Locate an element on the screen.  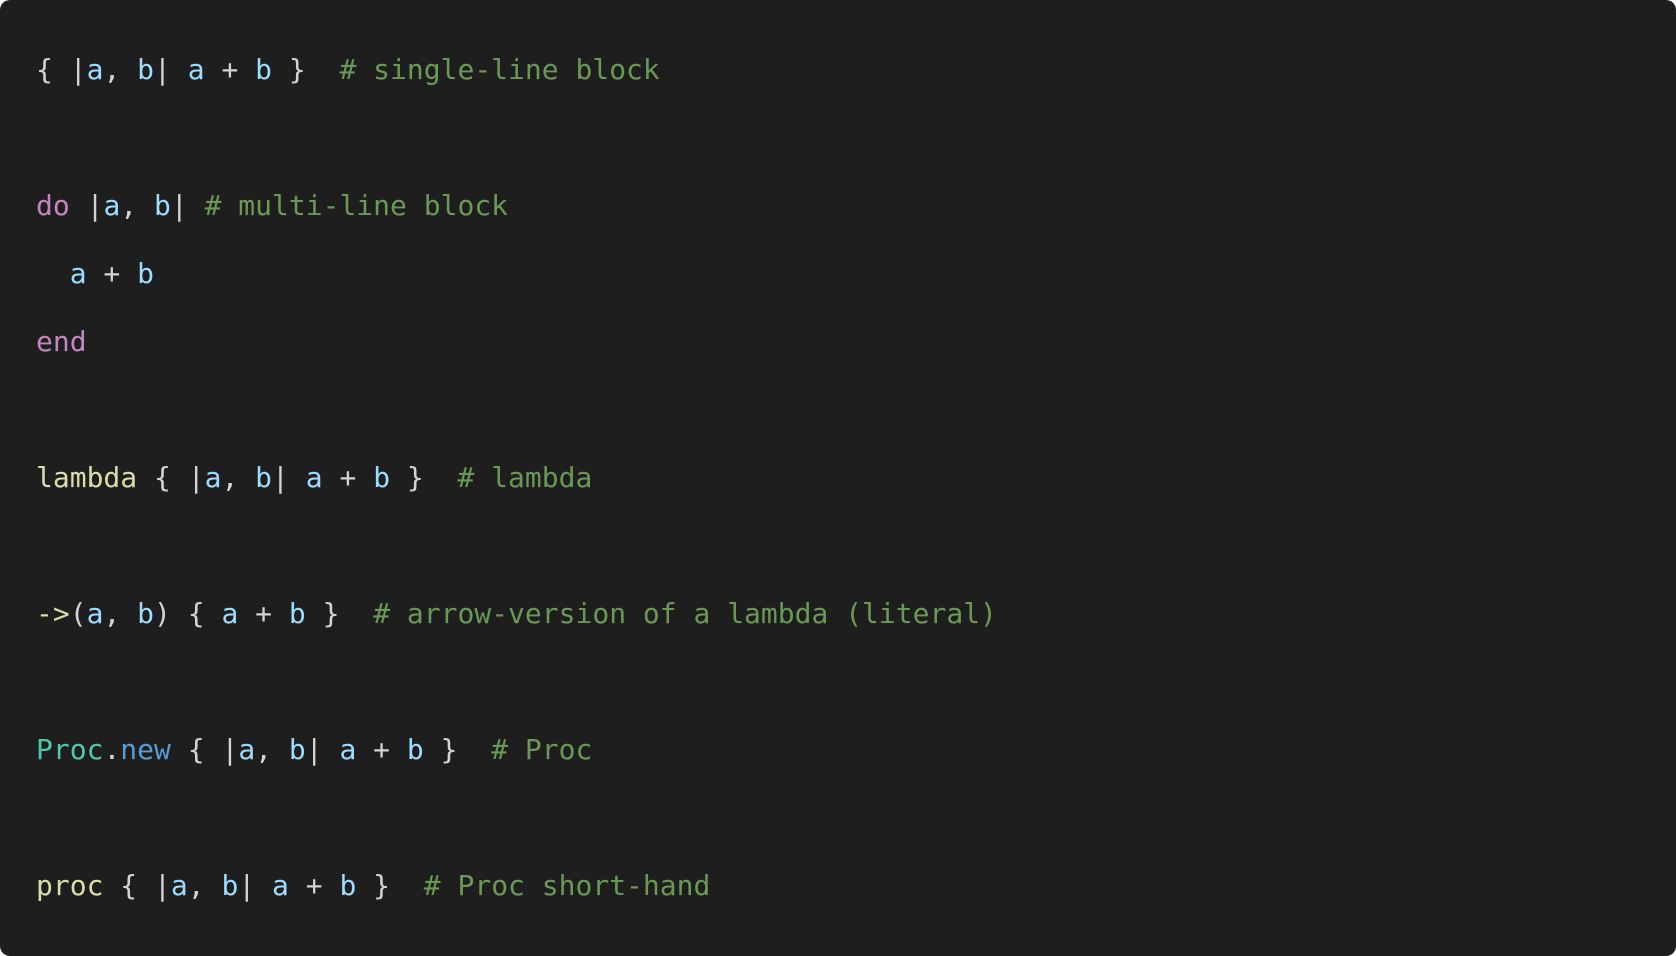
code-class-name: Proc is located at coordinates (70, 749).